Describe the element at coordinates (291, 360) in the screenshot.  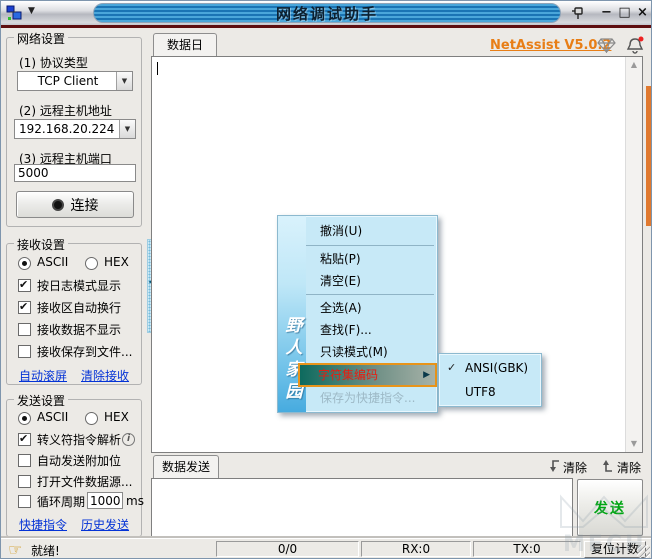
I see `brand-vertical-text: 野人家园` at that location.